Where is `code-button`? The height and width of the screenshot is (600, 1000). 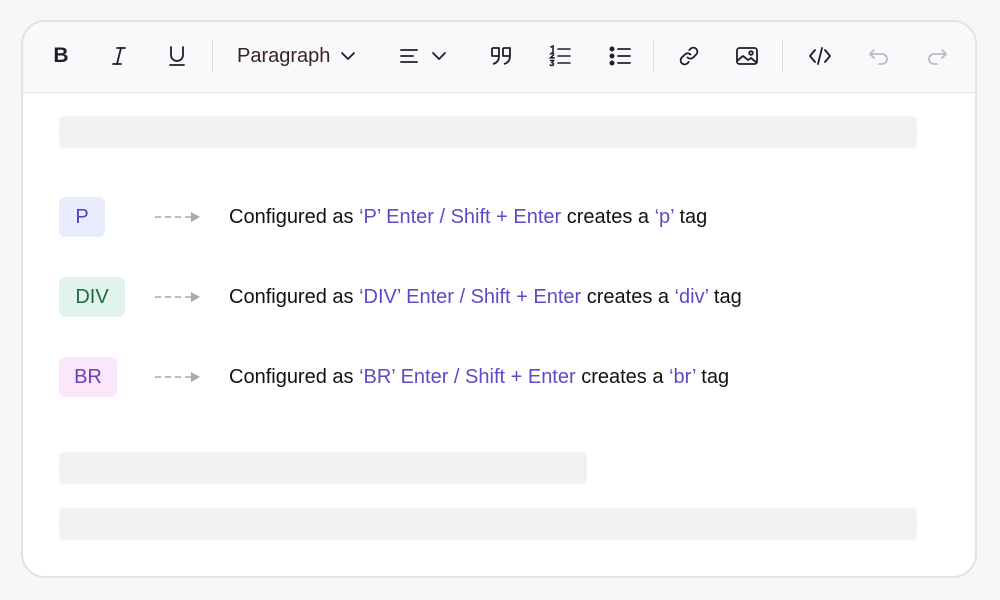
code-button is located at coordinates (820, 56).